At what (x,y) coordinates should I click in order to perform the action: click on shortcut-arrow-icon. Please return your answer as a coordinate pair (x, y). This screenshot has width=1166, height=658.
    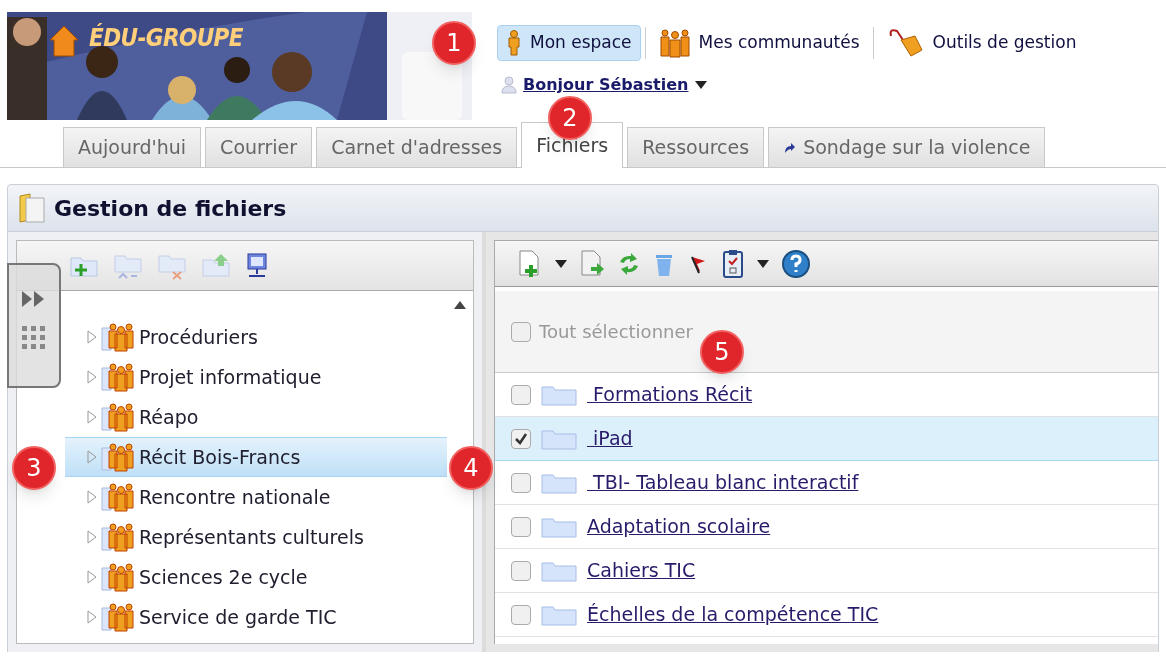
    Looking at the image, I should click on (789, 147).